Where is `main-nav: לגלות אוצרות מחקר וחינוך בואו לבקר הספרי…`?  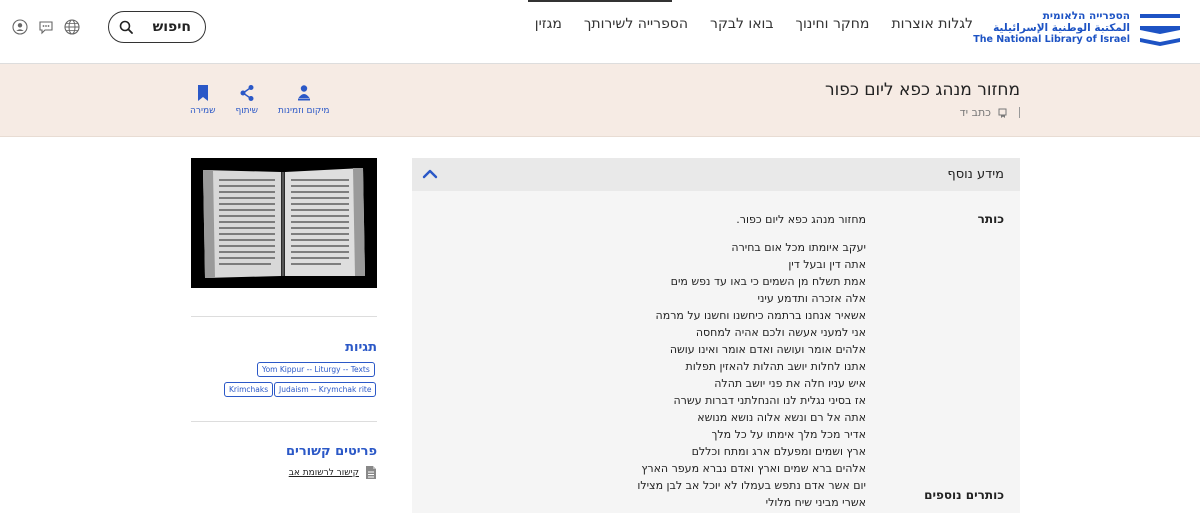 main-nav: לגלות אוצרות מחקר וחינוך בואו לבקר הספרי… is located at coordinates (754, 24).